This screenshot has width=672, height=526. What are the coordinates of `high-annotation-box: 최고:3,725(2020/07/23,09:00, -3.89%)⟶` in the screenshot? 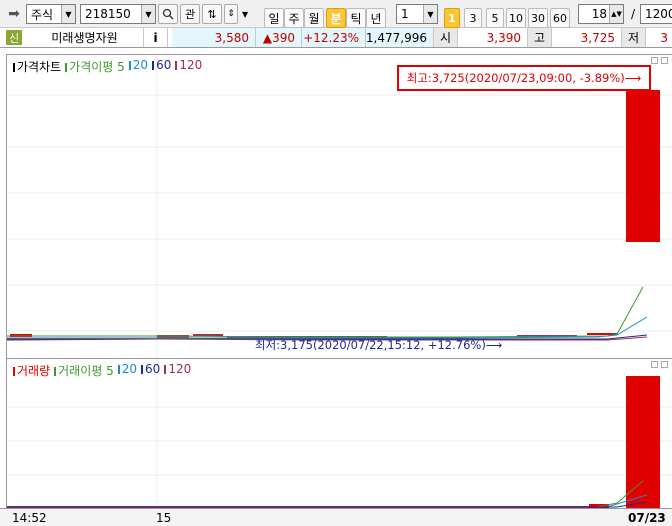 It's located at (524, 78).